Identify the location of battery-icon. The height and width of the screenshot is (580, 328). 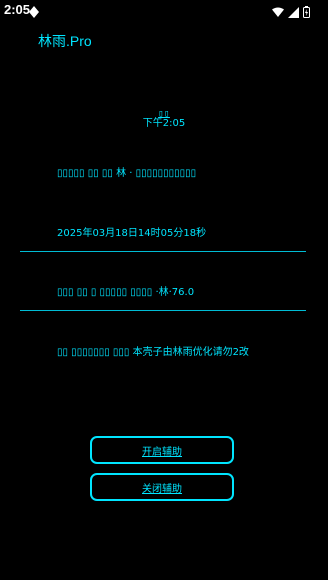
(306, 12).